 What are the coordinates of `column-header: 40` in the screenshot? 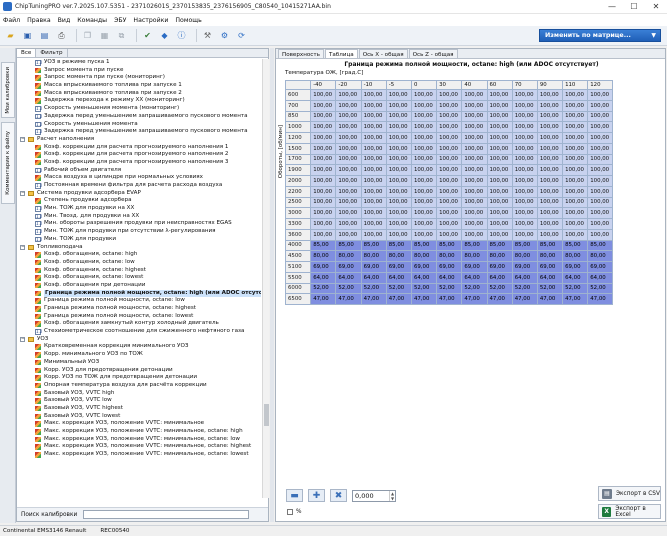 It's located at (474, 85).